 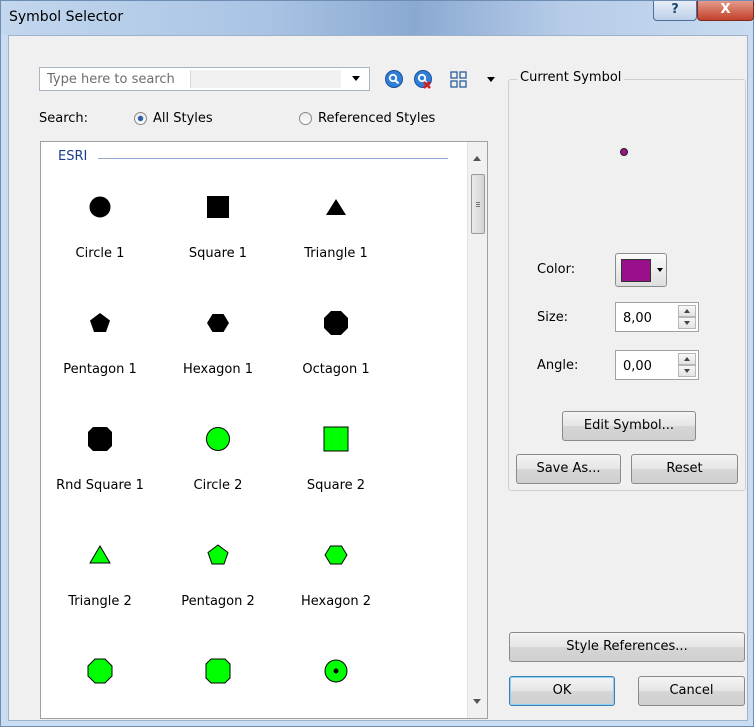 What do you see at coordinates (687, 311) in the screenshot?
I see `size-increment-icon` at bounding box center [687, 311].